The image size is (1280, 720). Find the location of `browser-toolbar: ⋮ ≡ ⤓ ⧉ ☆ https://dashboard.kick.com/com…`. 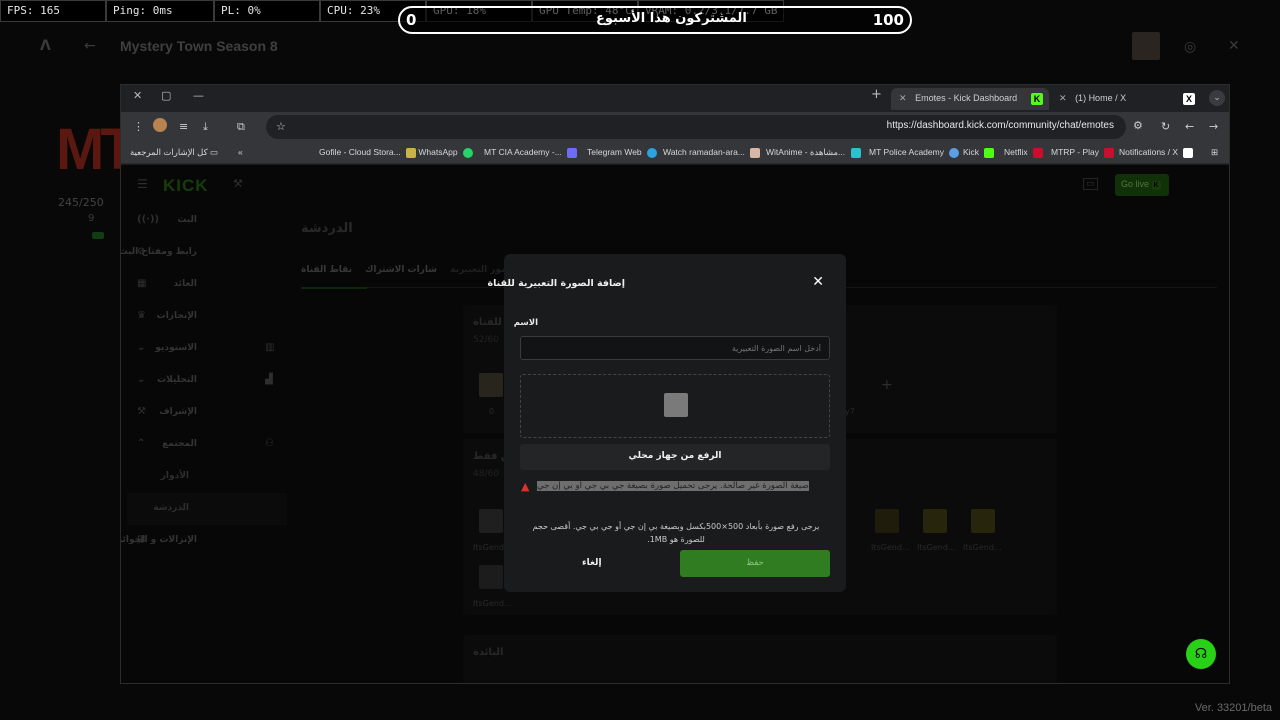

browser-toolbar: ⋮ ≡ ⤓ ⧉ ☆ https://dashboard.kick.com/com… is located at coordinates (675, 127).